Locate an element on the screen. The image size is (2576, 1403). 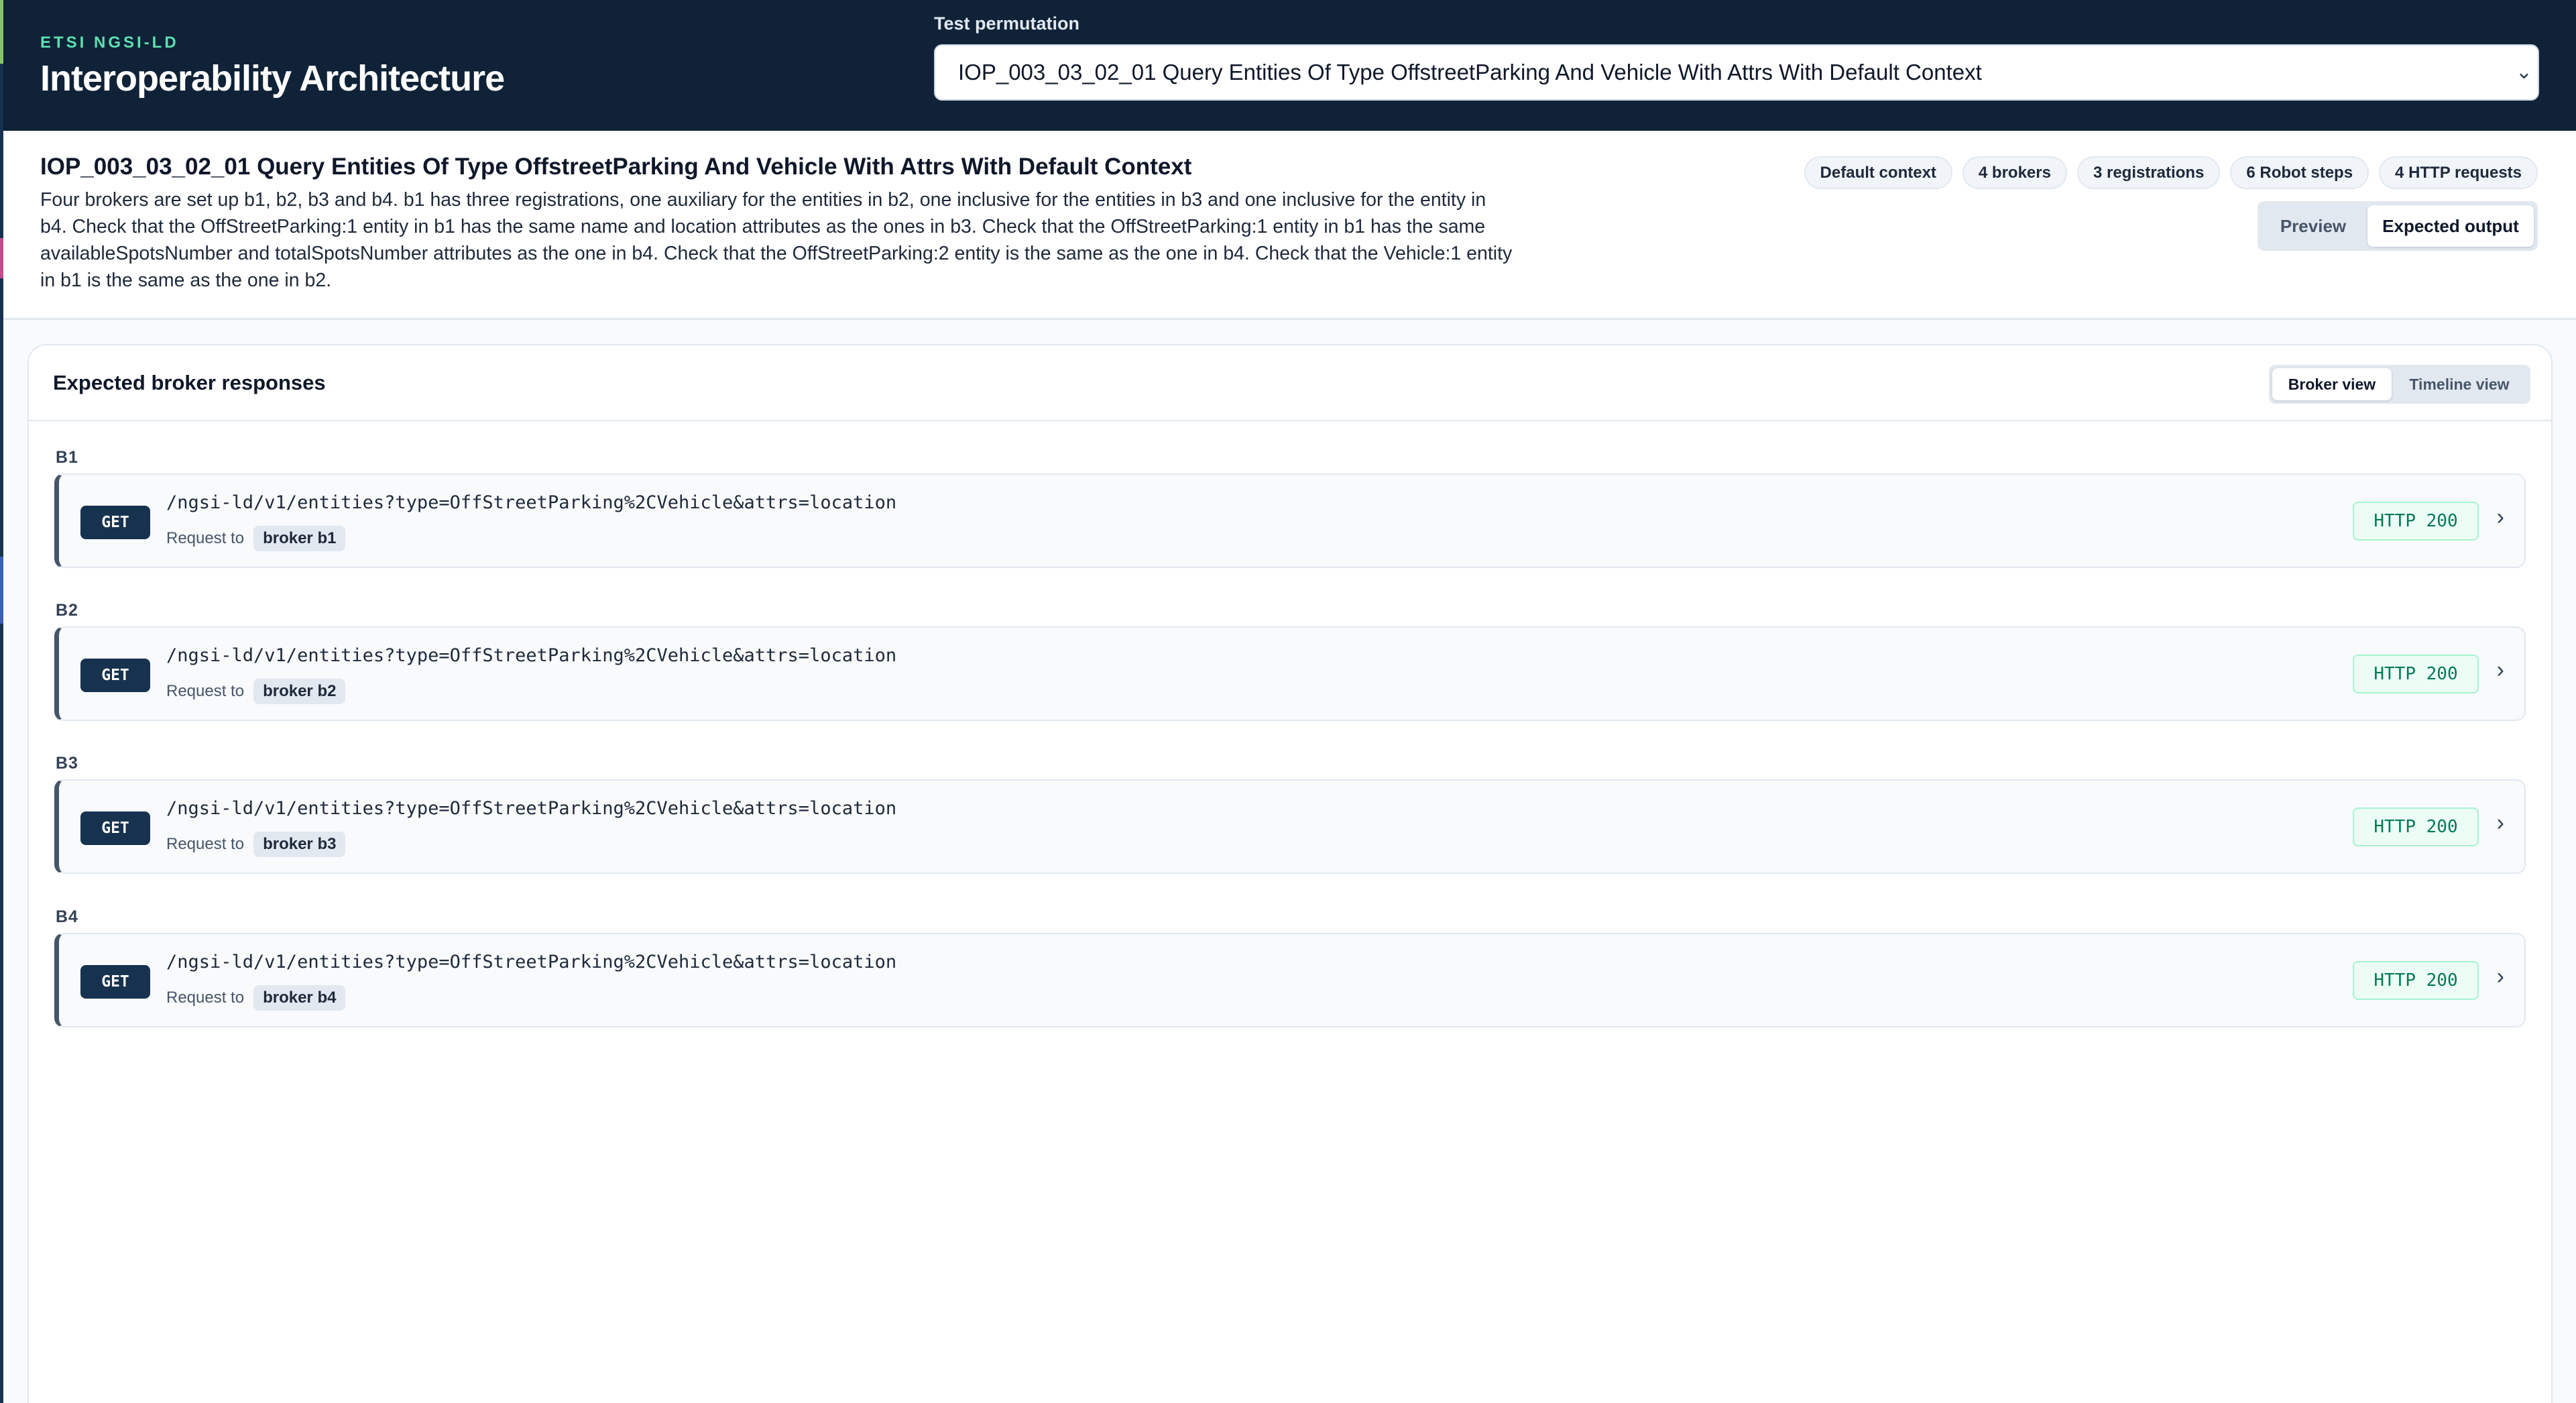
broker-timeline-toggle: Broker view Timeline view is located at coordinates (2399, 385).